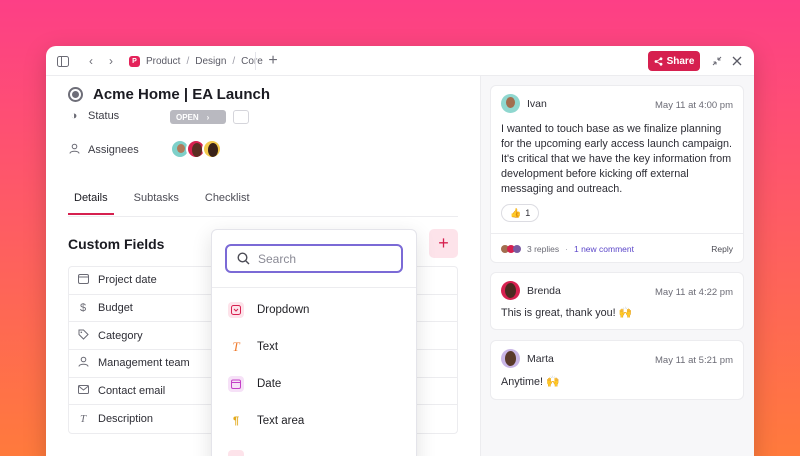  I want to click on breadcrumb: P Product / Design / Core, so click(196, 61).